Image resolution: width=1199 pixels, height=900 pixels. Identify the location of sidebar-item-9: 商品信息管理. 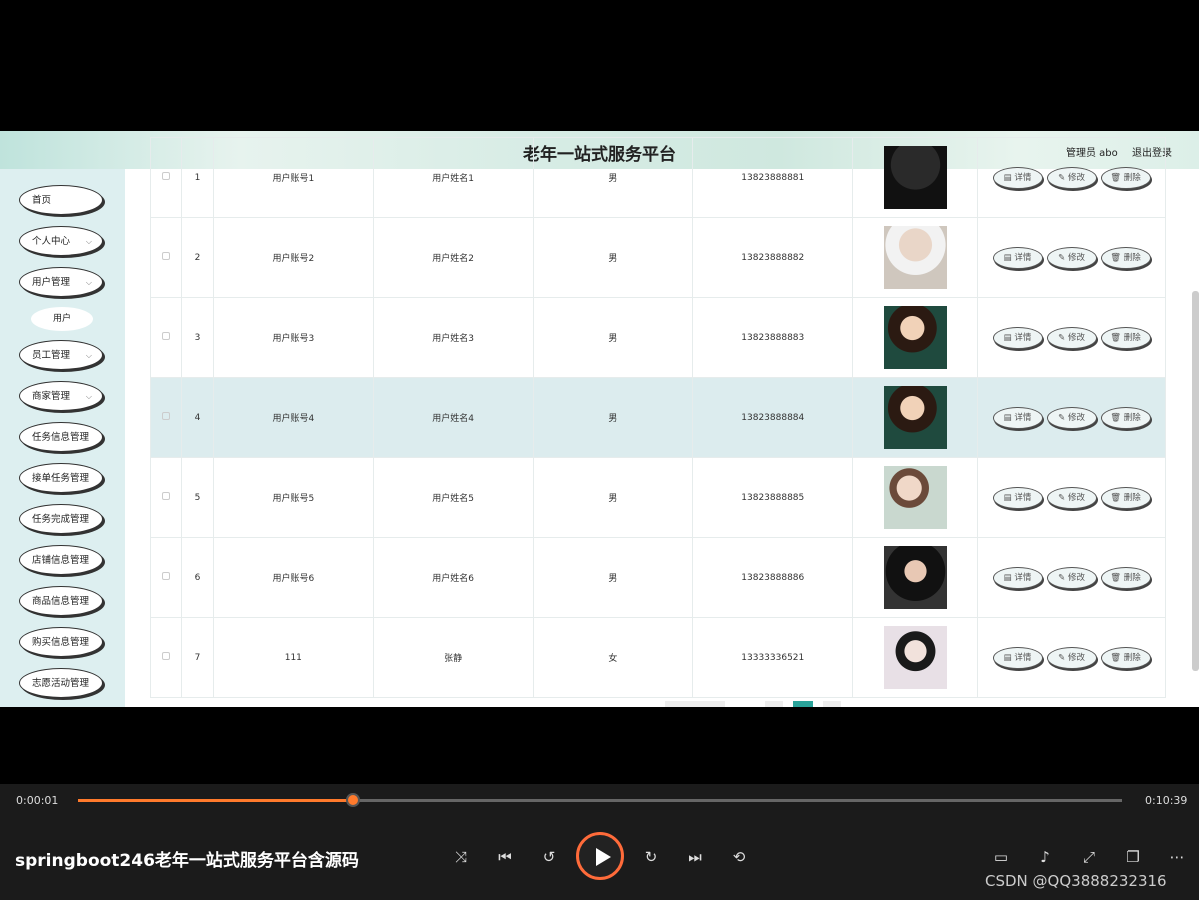
(61, 601).